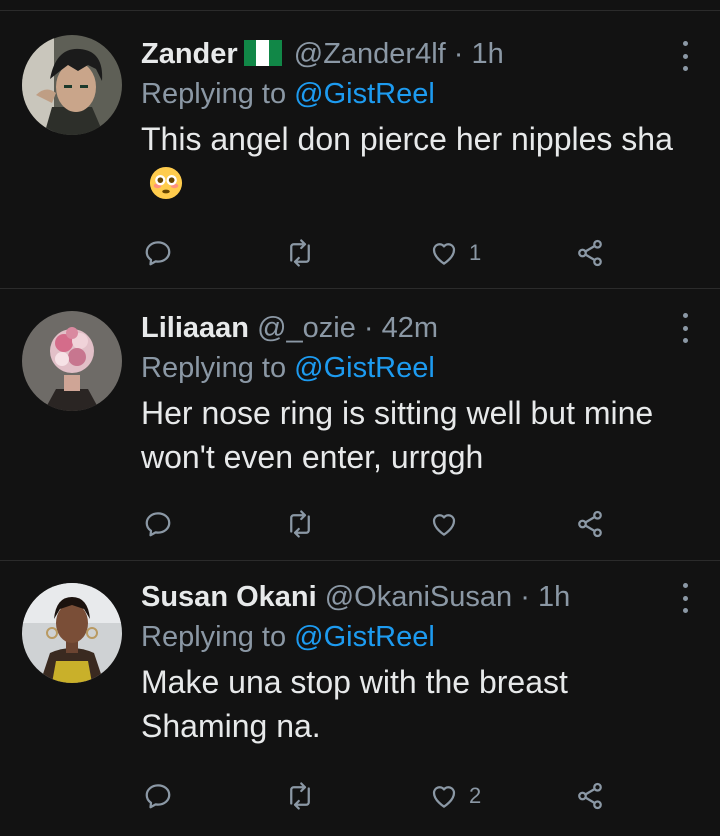  What do you see at coordinates (418, 597) in the screenshot?
I see `user-handle: @OkaniSusan` at bounding box center [418, 597].